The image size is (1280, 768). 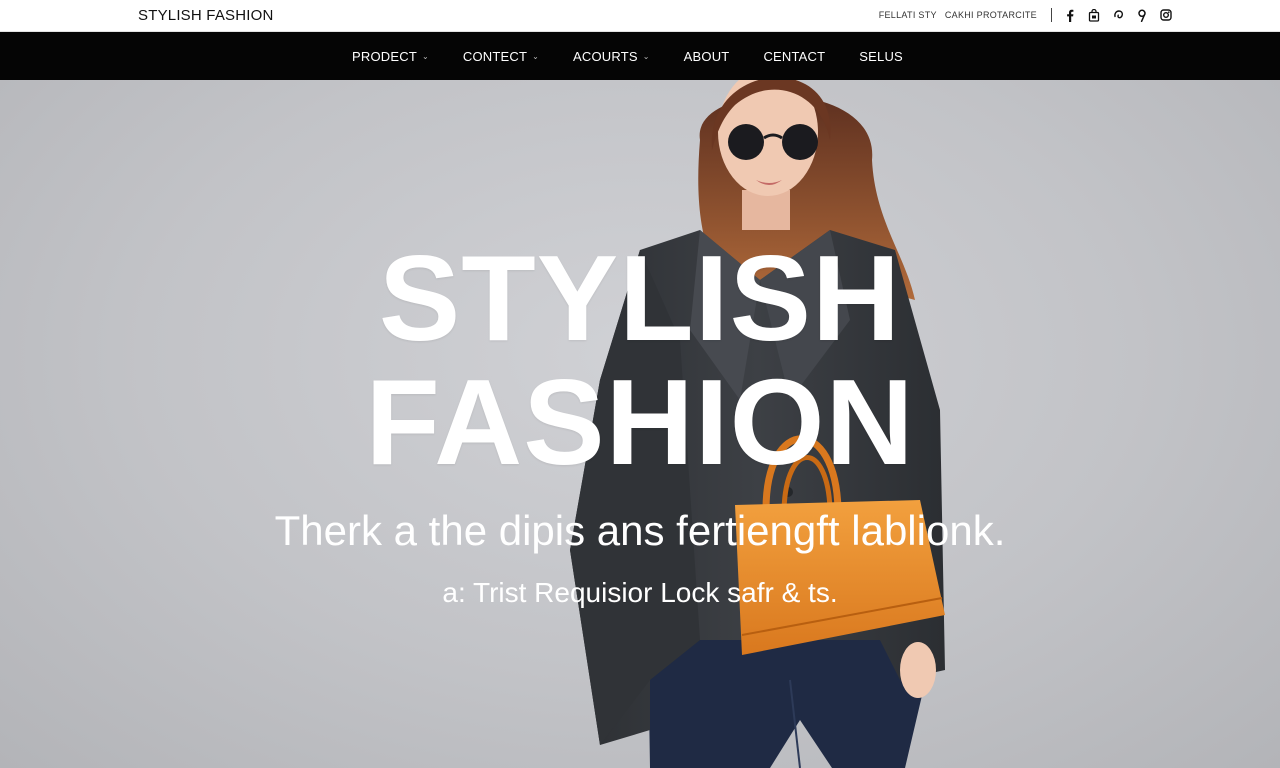 I want to click on utility-divider, so click(x=1051, y=15).